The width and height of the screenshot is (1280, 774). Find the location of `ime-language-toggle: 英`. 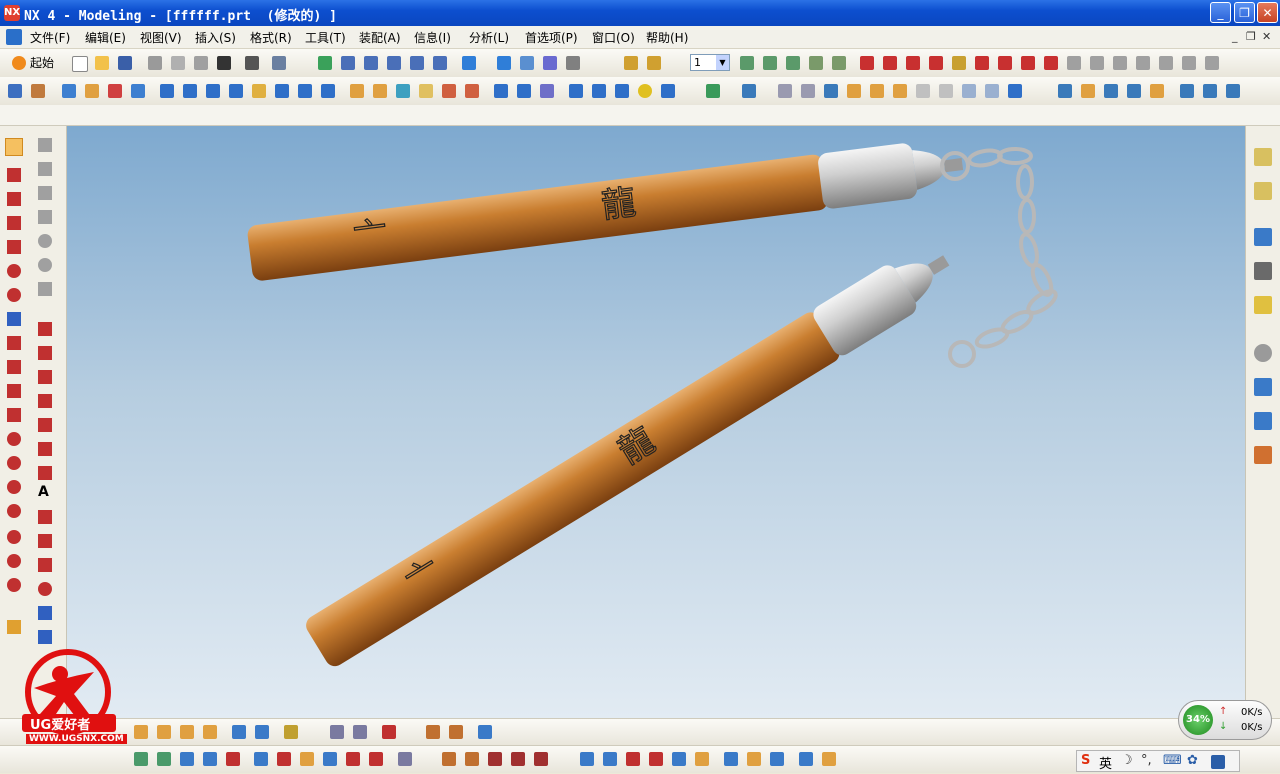

ime-language-toggle: 英 is located at coordinates (1105, 762).